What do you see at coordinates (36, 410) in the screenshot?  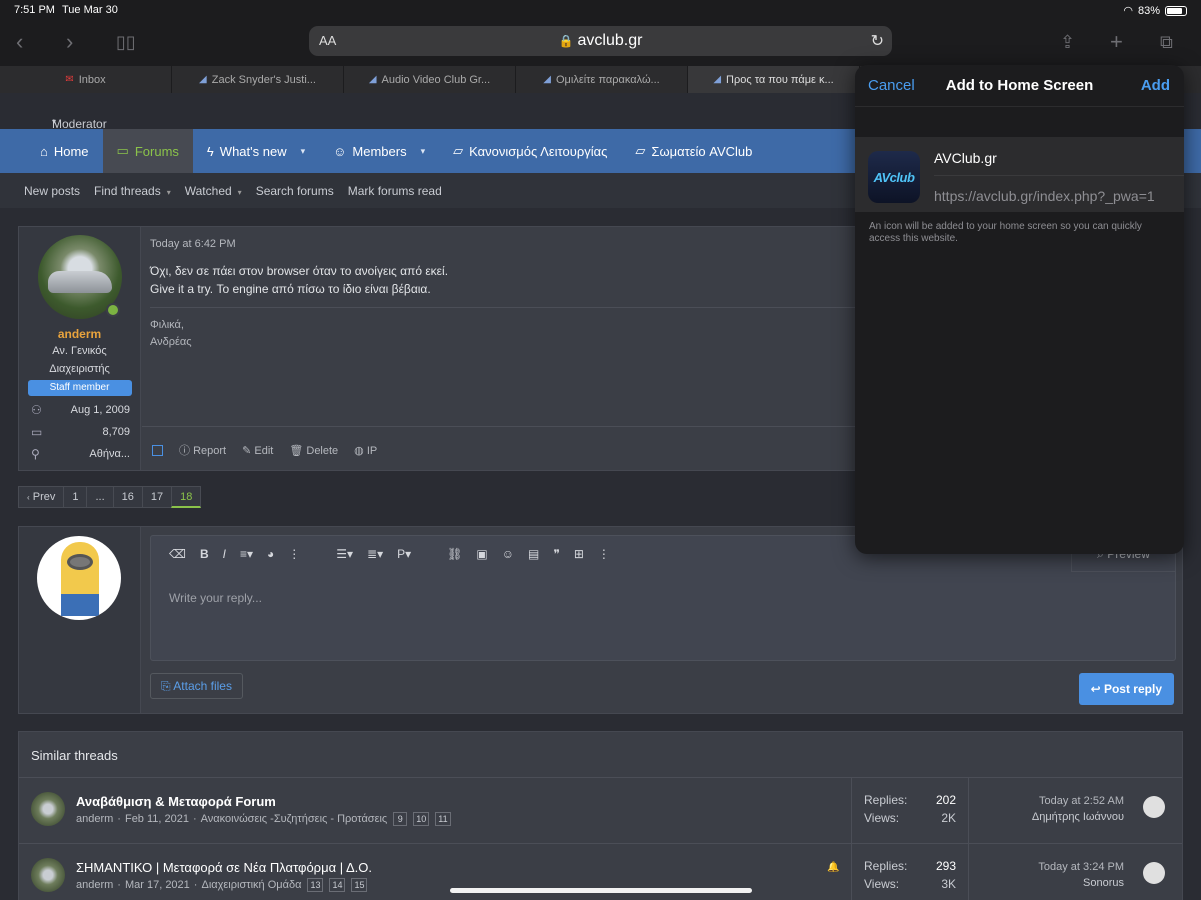 I see `user-icon: ⚇` at bounding box center [36, 410].